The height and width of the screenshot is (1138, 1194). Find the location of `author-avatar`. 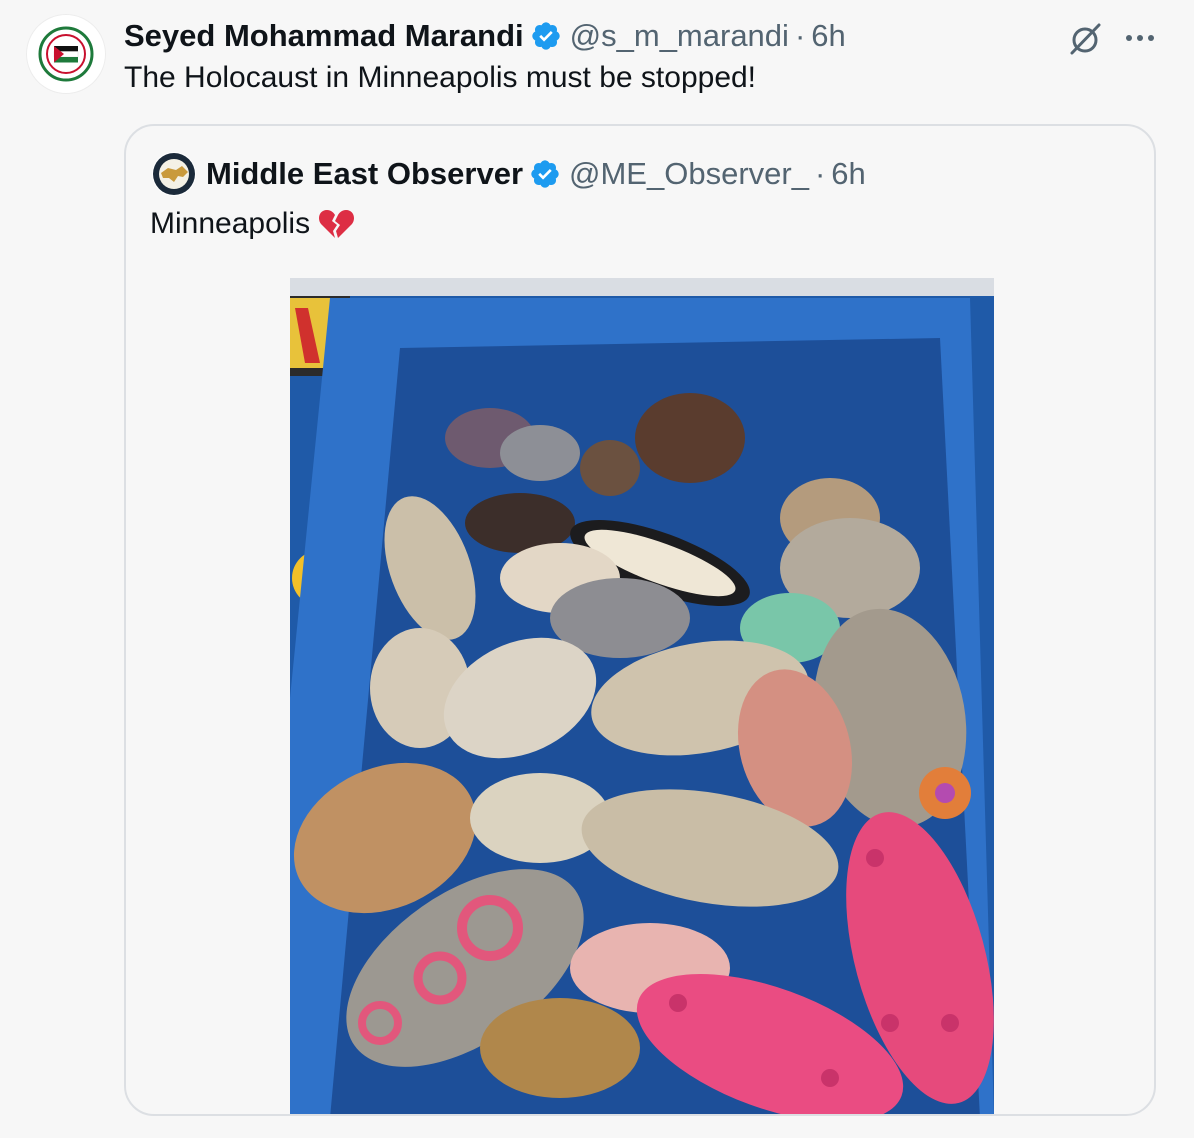

author-avatar is located at coordinates (66, 54).